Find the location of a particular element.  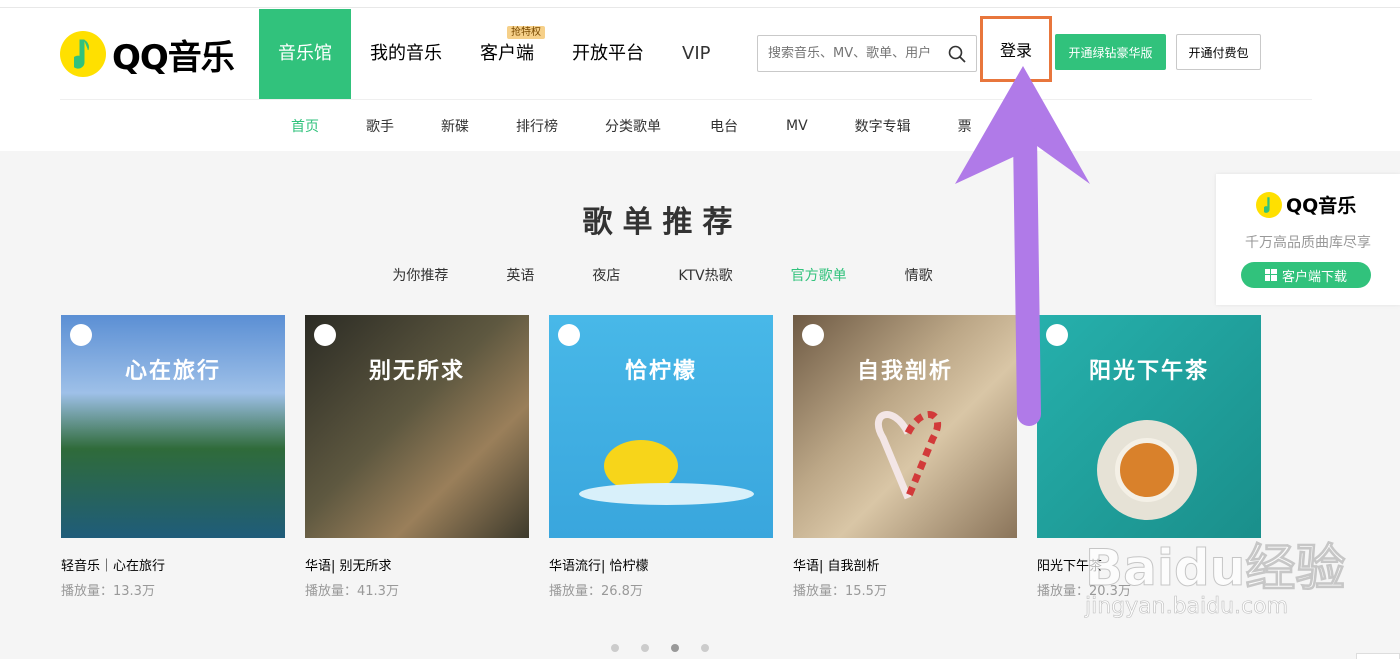

playlist-name: 华语| 自我剖析 is located at coordinates (905, 564).